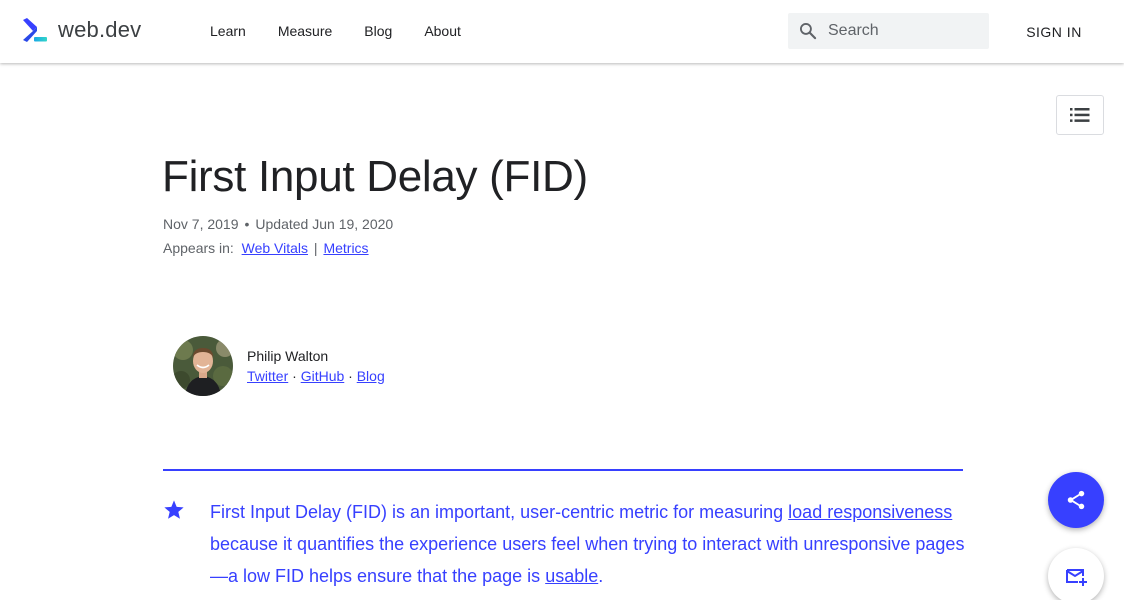  I want to click on table-of-contents-button, so click(1080, 115).